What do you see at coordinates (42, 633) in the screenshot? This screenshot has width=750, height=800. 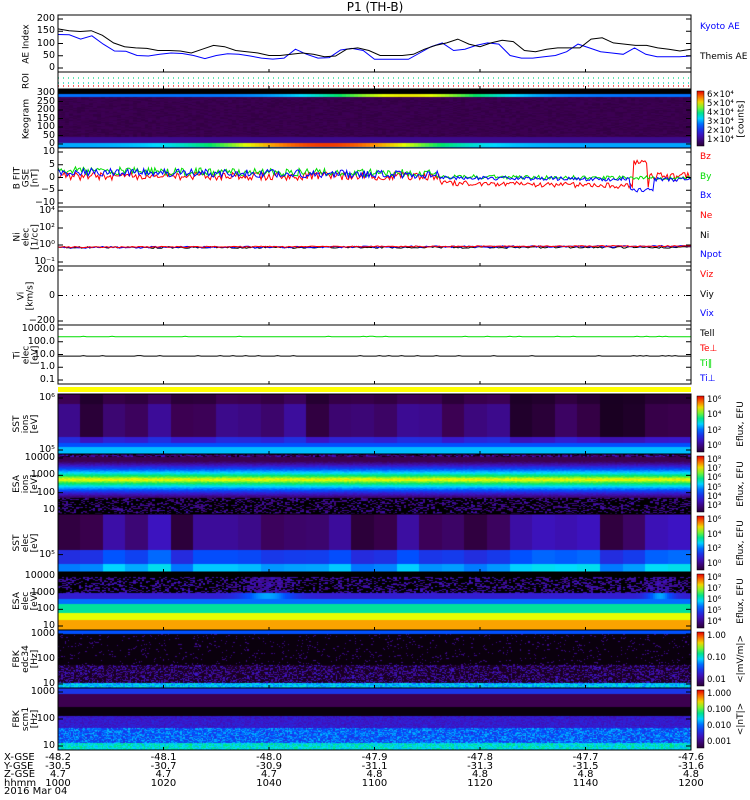 I see `fbk_e-ytick-label: 1000` at bounding box center [42, 633].